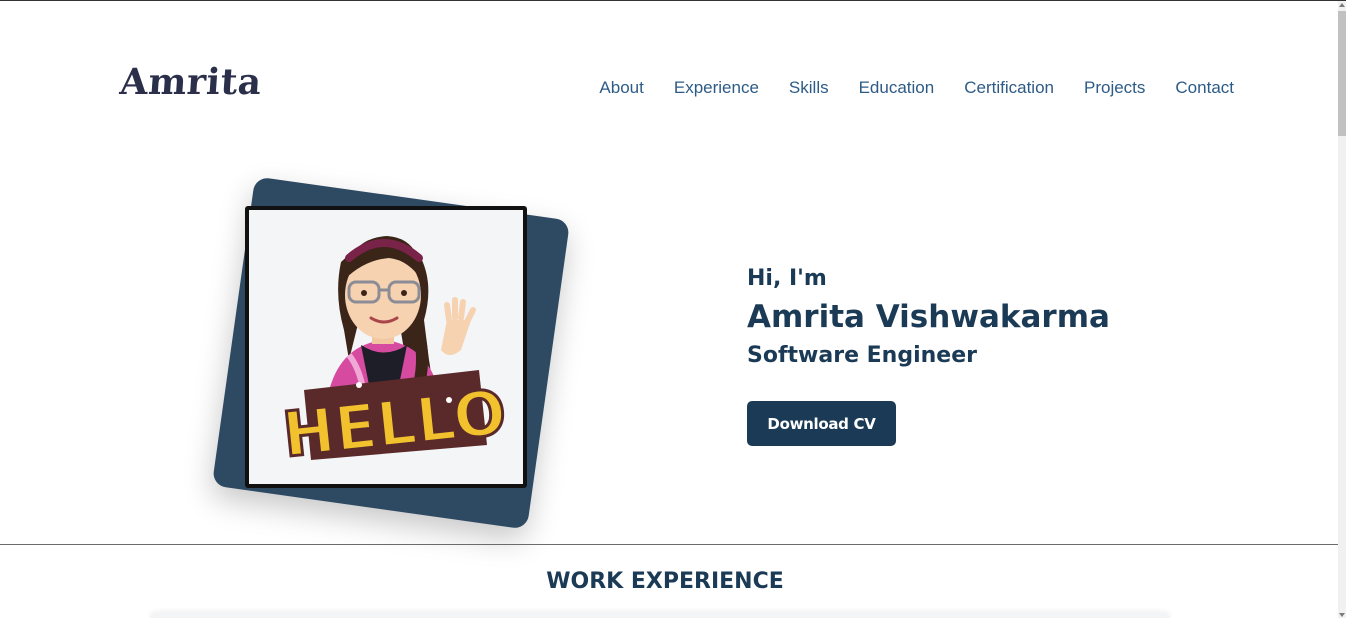 This screenshot has width=1346, height=618. I want to click on section-divider, so click(669, 544).